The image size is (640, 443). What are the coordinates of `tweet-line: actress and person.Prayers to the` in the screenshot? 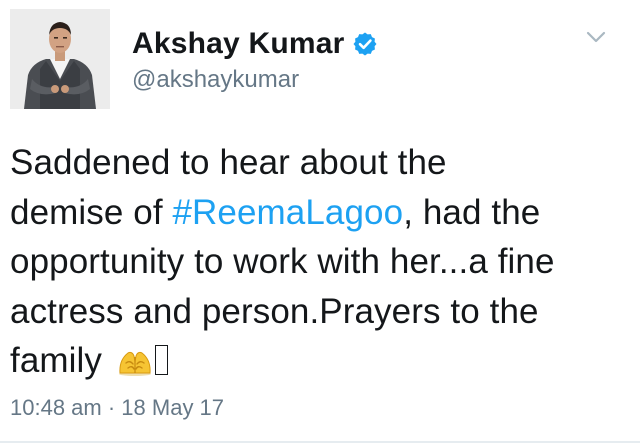 It's located at (320, 312).